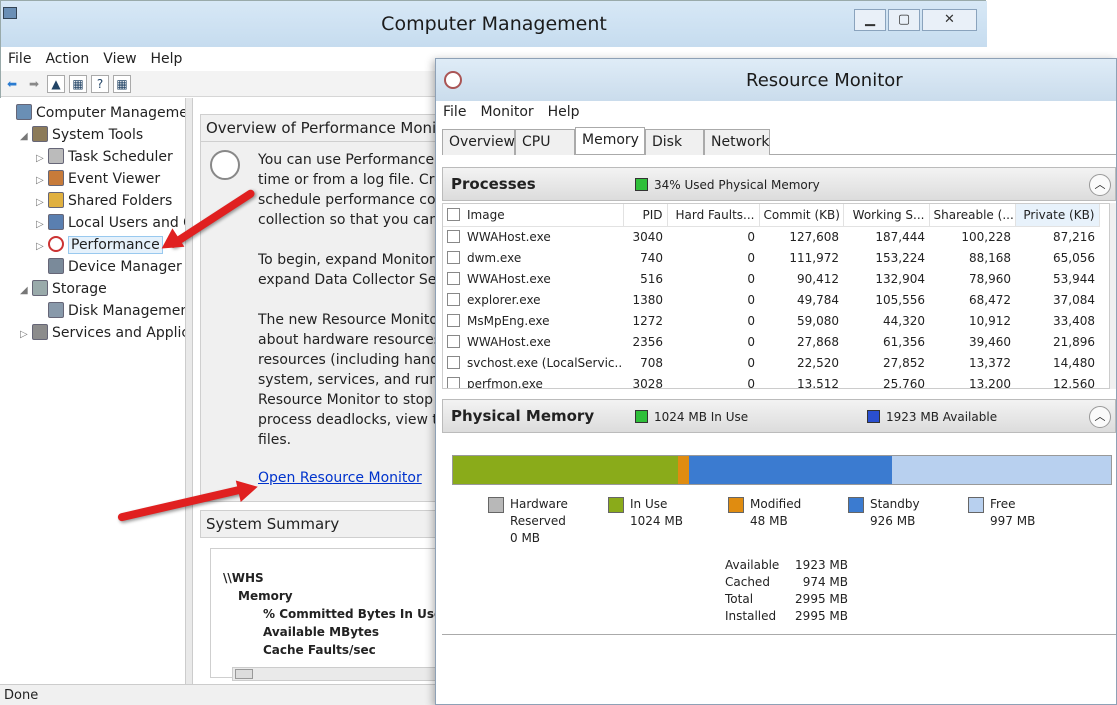 The image size is (1117, 705). I want to click on tree-item-event-viewer: ▷ Event Viewer, so click(98, 179).